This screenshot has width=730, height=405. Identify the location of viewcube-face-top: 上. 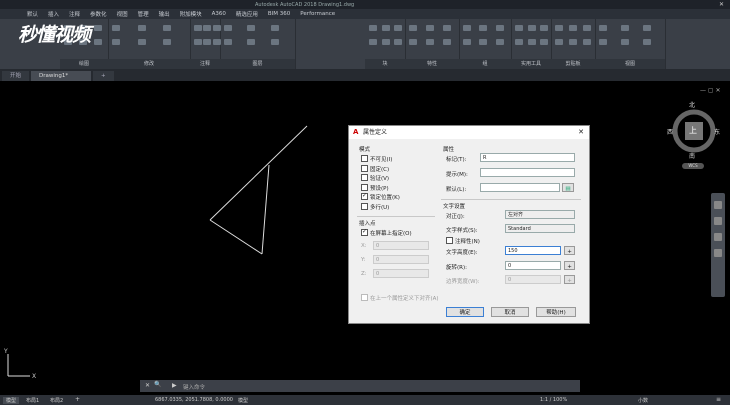
(693, 130).